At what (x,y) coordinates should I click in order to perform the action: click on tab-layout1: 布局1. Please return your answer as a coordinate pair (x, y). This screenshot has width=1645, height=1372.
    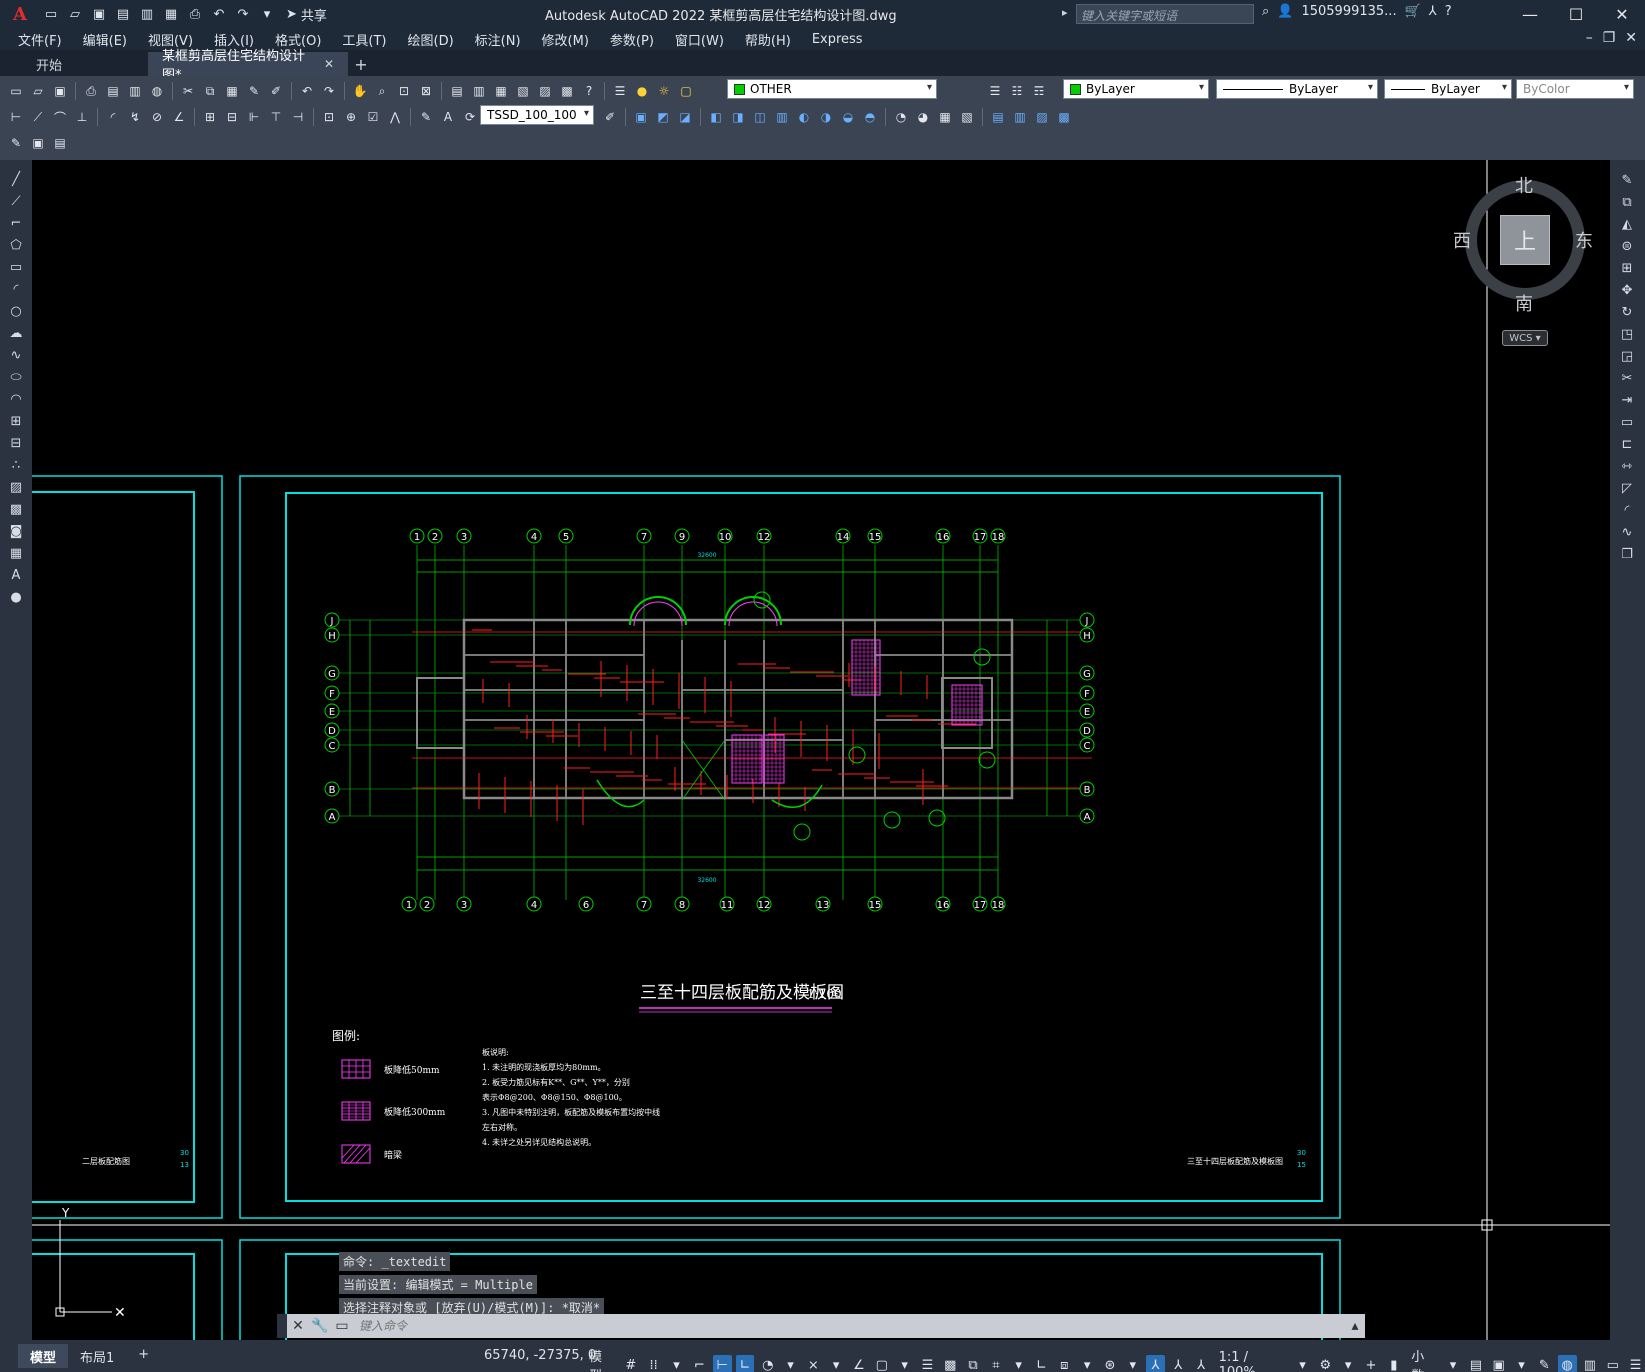
    Looking at the image, I should click on (97, 1356).